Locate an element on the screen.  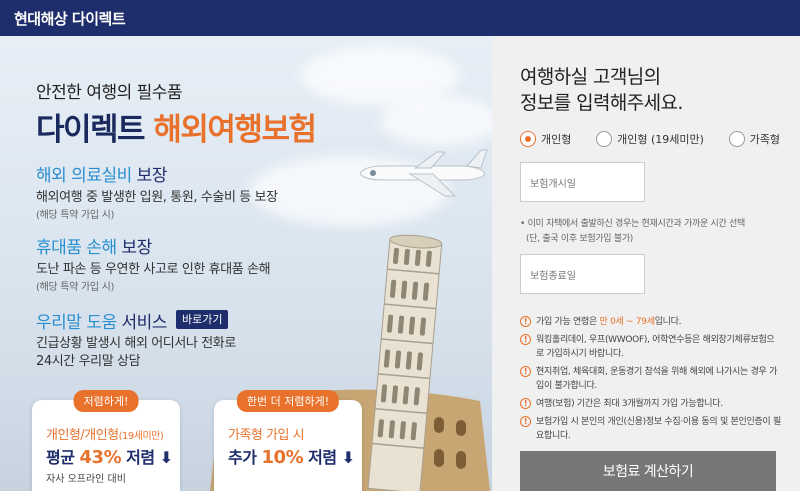
card-footnote: 자사 오프라인 대비 is located at coordinates (86, 479).